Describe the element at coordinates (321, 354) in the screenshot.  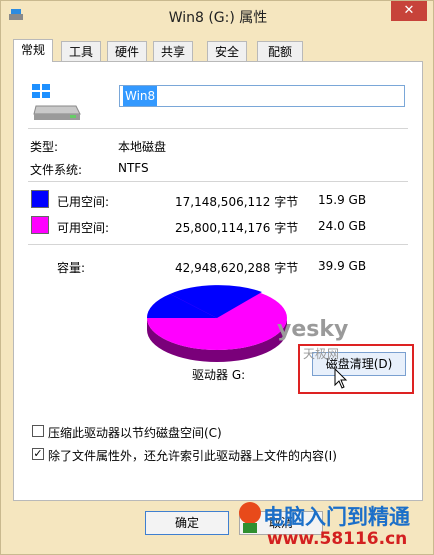
I see `yesky-cn-watermark: 天极网` at that location.